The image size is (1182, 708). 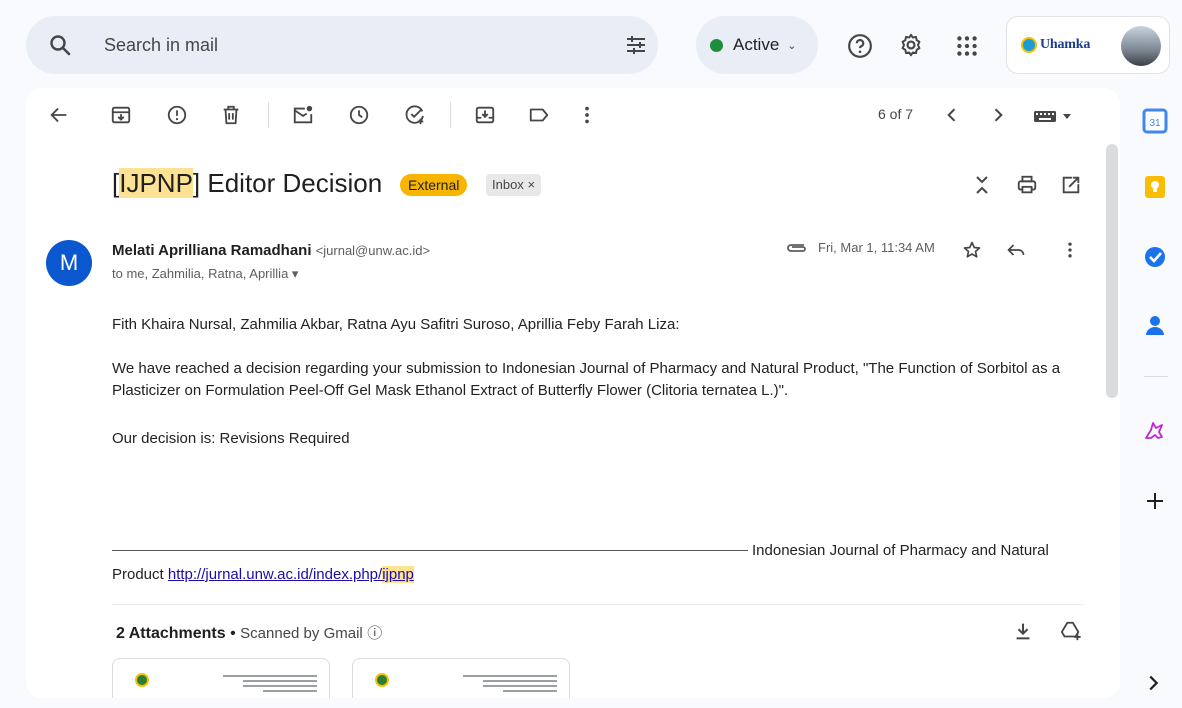 What do you see at coordinates (212, 250) in the screenshot?
I see `sender-name: Melati Aprilliana Ramadhani` at bounding box center [212, 250].